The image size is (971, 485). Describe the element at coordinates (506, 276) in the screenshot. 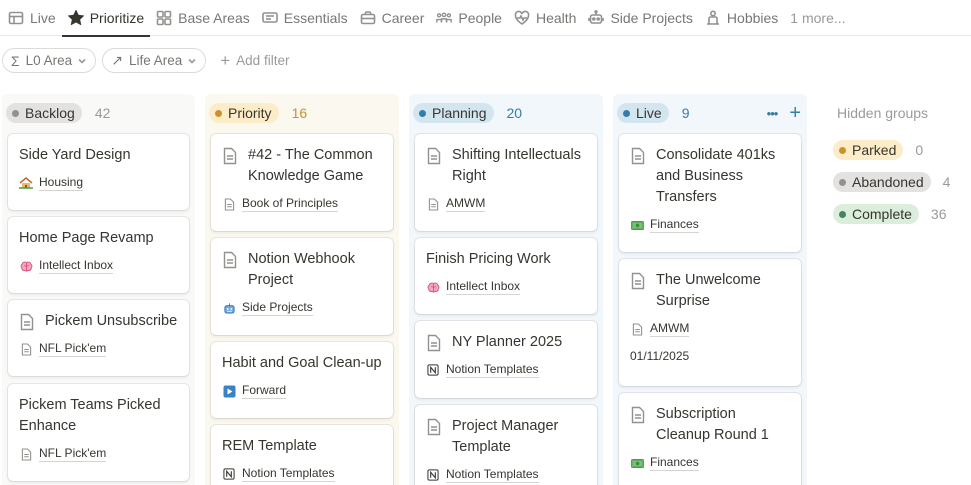

I see `board-card: Finish Pricing Work Intellect Inbox` at that location.